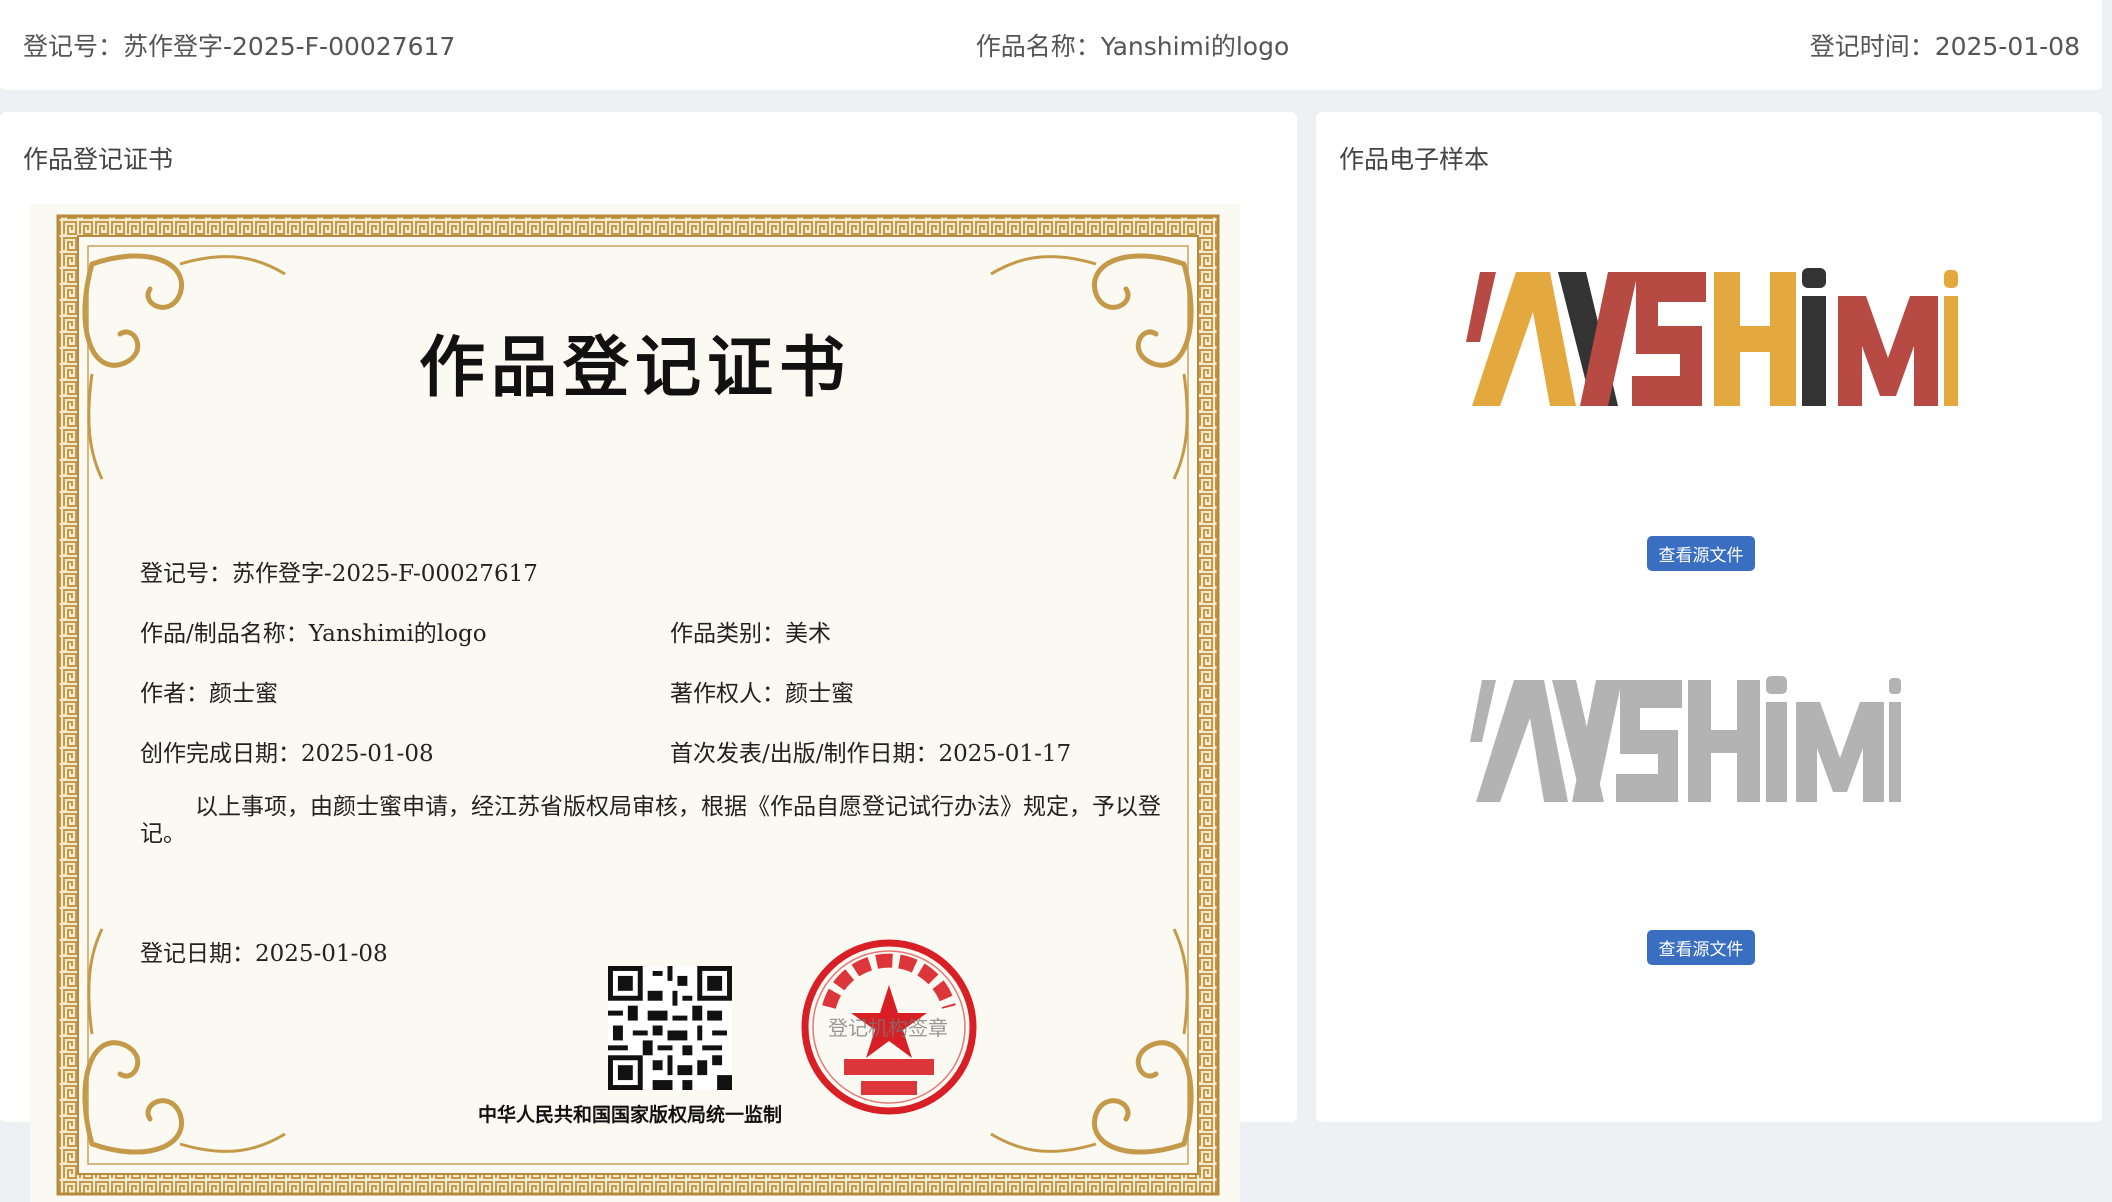 The width and height of the screenshot is (2112, 1202). What do you see at coordinates (313, 634) in the screenshot?
I see `certificate-work-name: 作品/制品名称：Yanshimi的logo` at bounding box center [313, 634].